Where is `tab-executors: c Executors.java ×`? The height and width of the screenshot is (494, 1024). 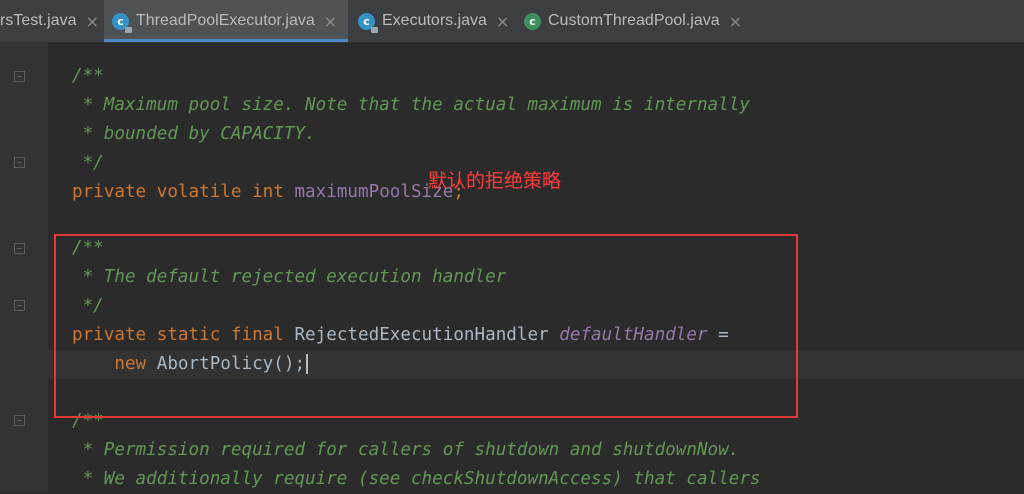
tab-executors: c Executors.java × is located at coordinates (432, 21).